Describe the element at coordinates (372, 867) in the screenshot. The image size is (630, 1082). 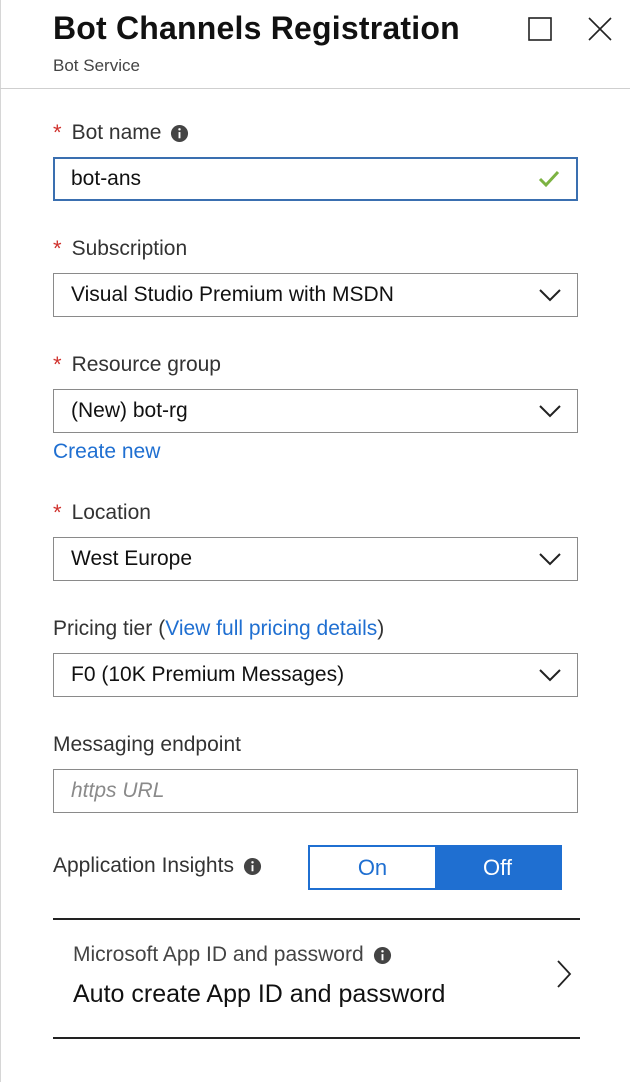
I see `toggle-on-option: On` at that location.